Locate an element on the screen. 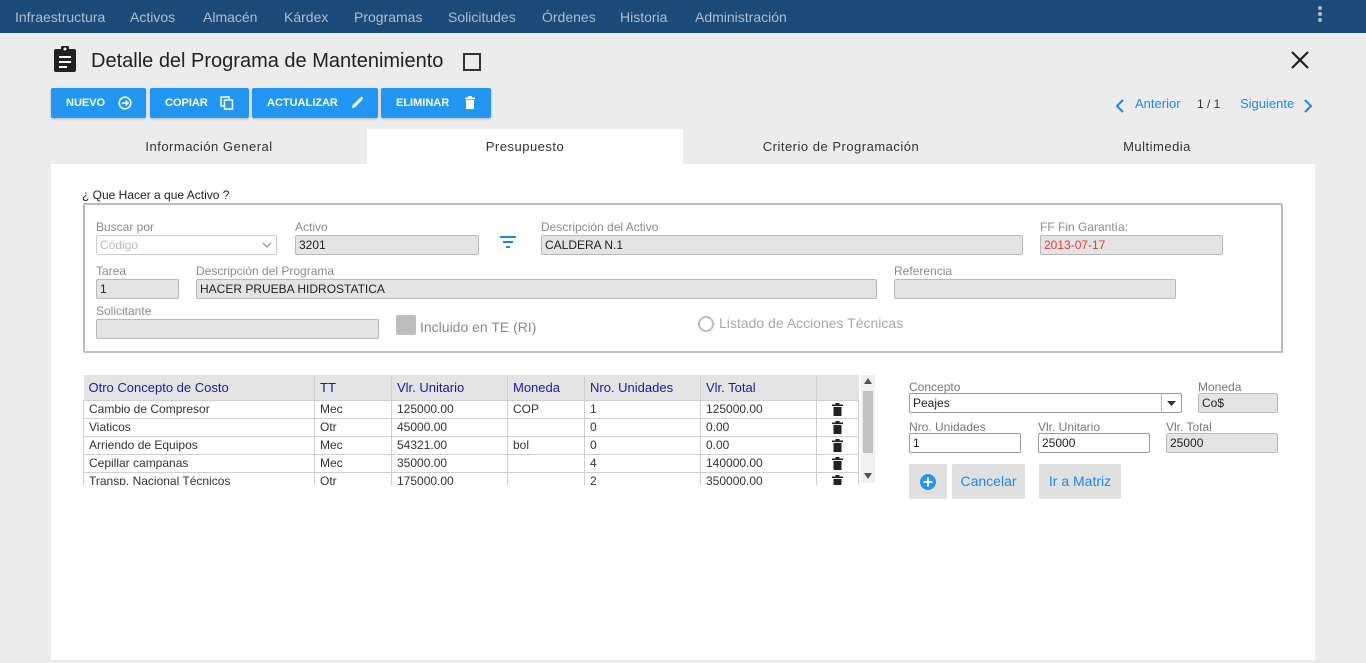 Image resolution: width=1366 pixels, height=663 pixels. table-cell: 35000.00 is located at coordinates (449, 463).